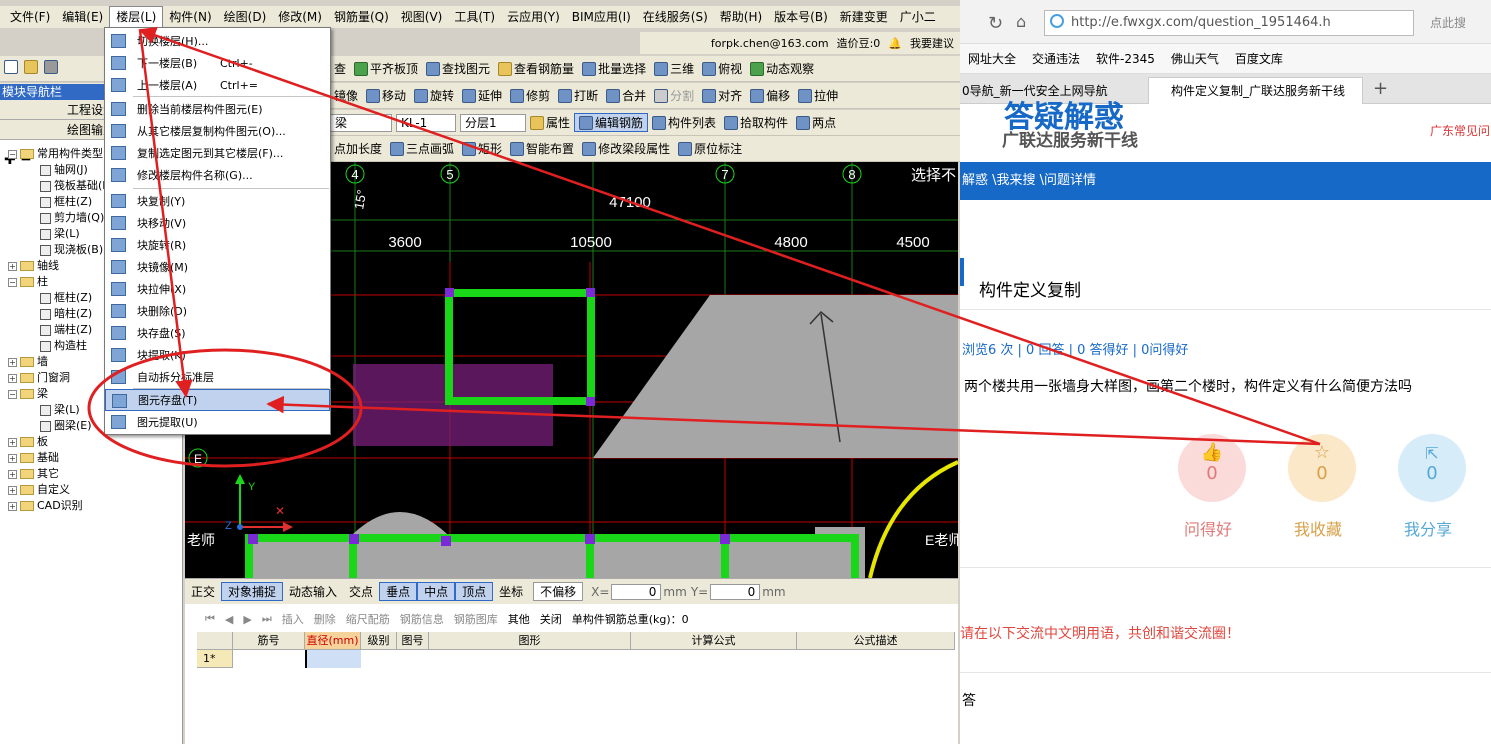 The image size is (1491, 744). I want to click on floor-menu-item: 块存盘(S), so click(217, 333).